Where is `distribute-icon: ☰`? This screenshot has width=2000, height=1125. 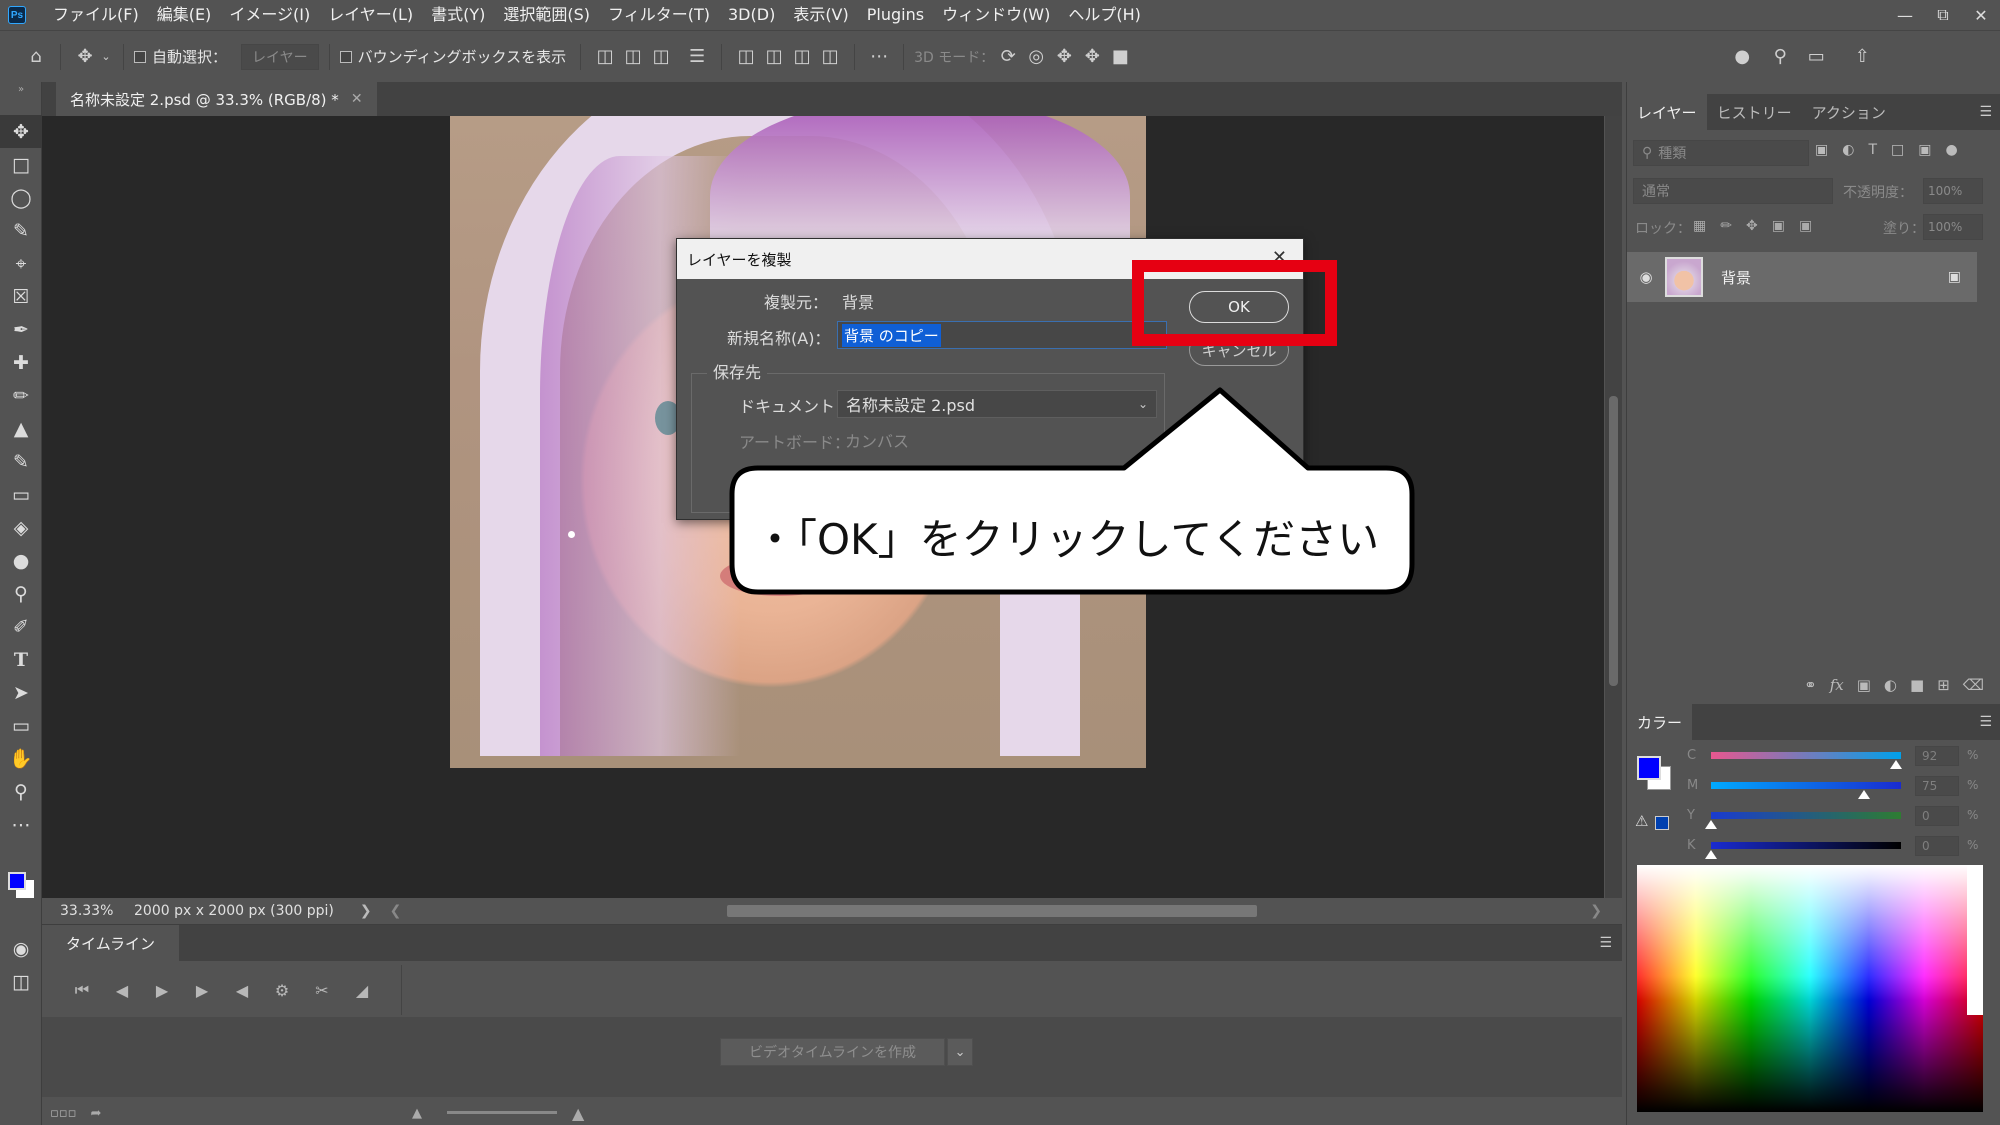
distribute-icon: ☰ is located at coordinates (697, 57).